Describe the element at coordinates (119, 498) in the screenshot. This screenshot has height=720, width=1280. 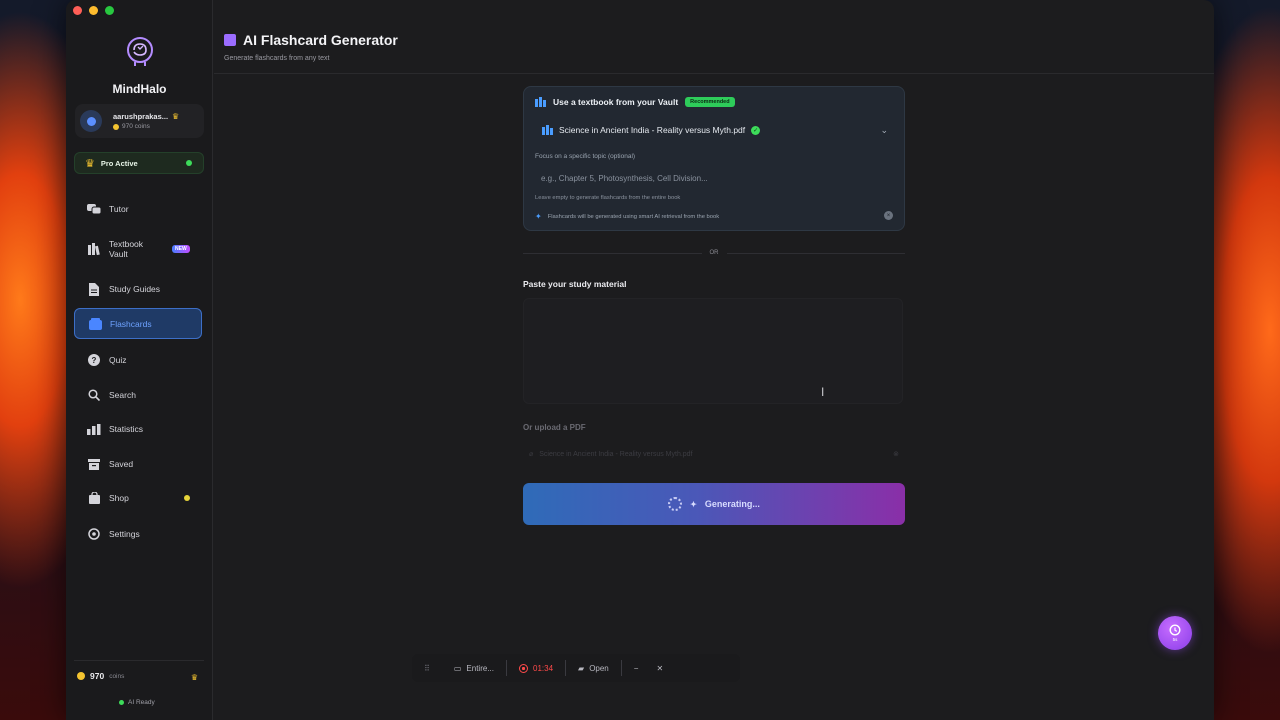
I see `sidebar-item-label: Shop` at that location.